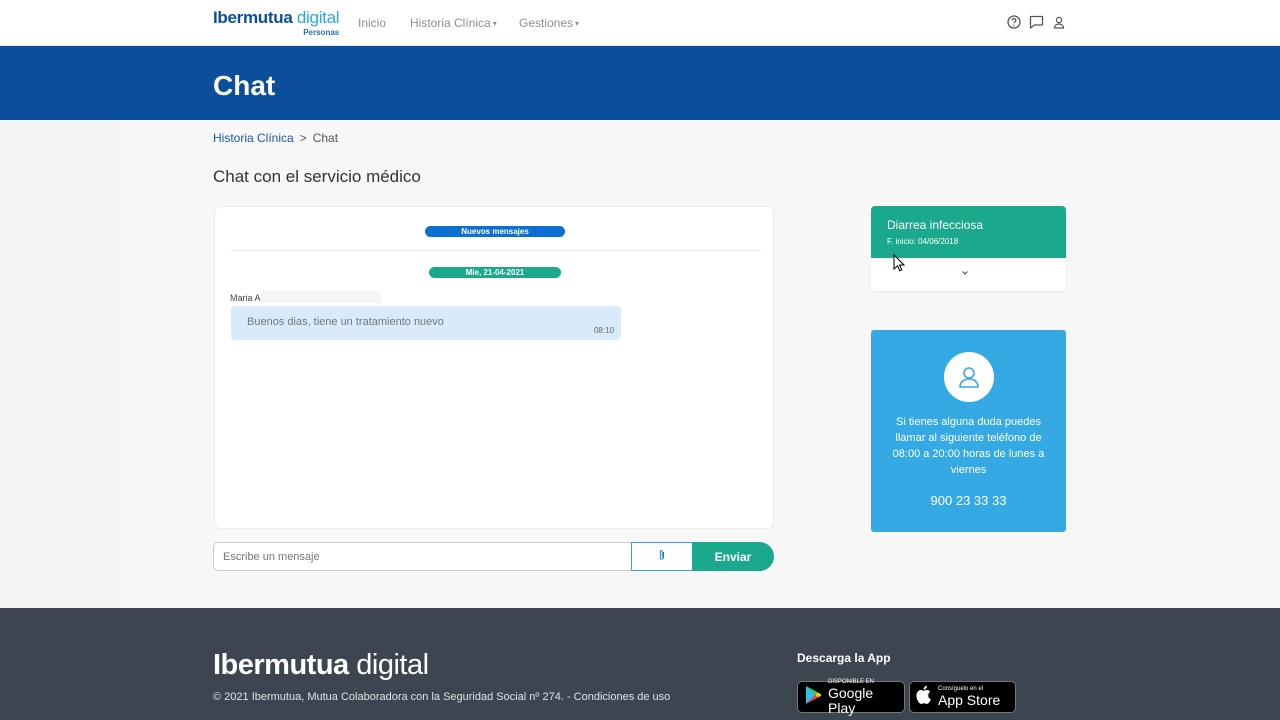  Describe the element at coordinates (965, 273) in the screenshot. I see `chevron-down-icon` at that location.